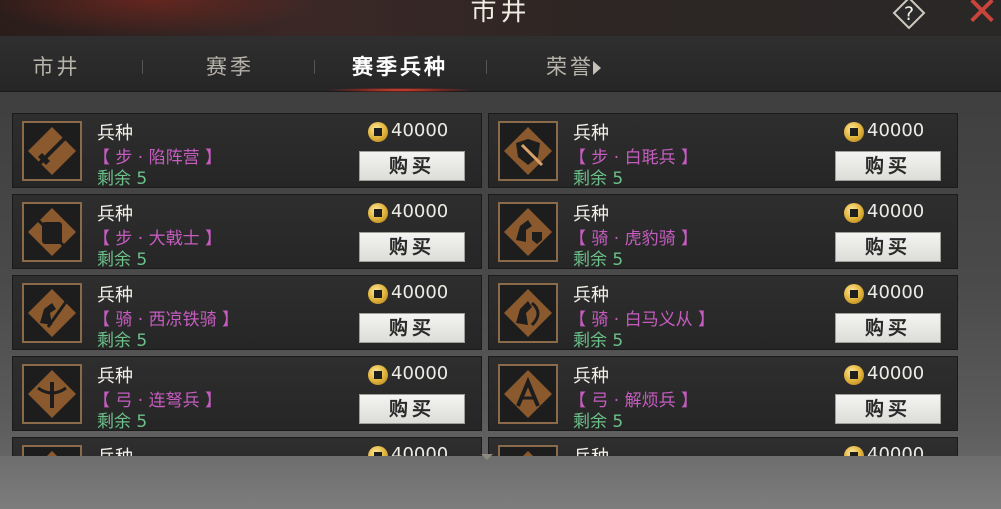 The image size is (1001, 509). Describe the element at coordinates (528, 394) in the screenshot. I see `bow-icon` at that location.